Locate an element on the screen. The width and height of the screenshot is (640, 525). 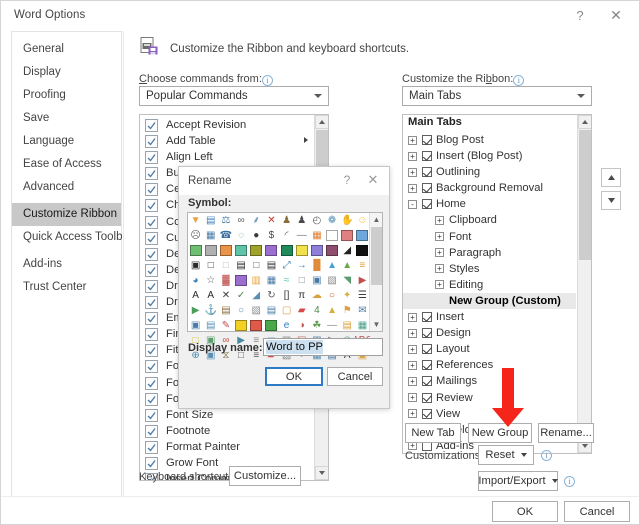
command-list-item: Add Table is located at coordinates (226, 141).